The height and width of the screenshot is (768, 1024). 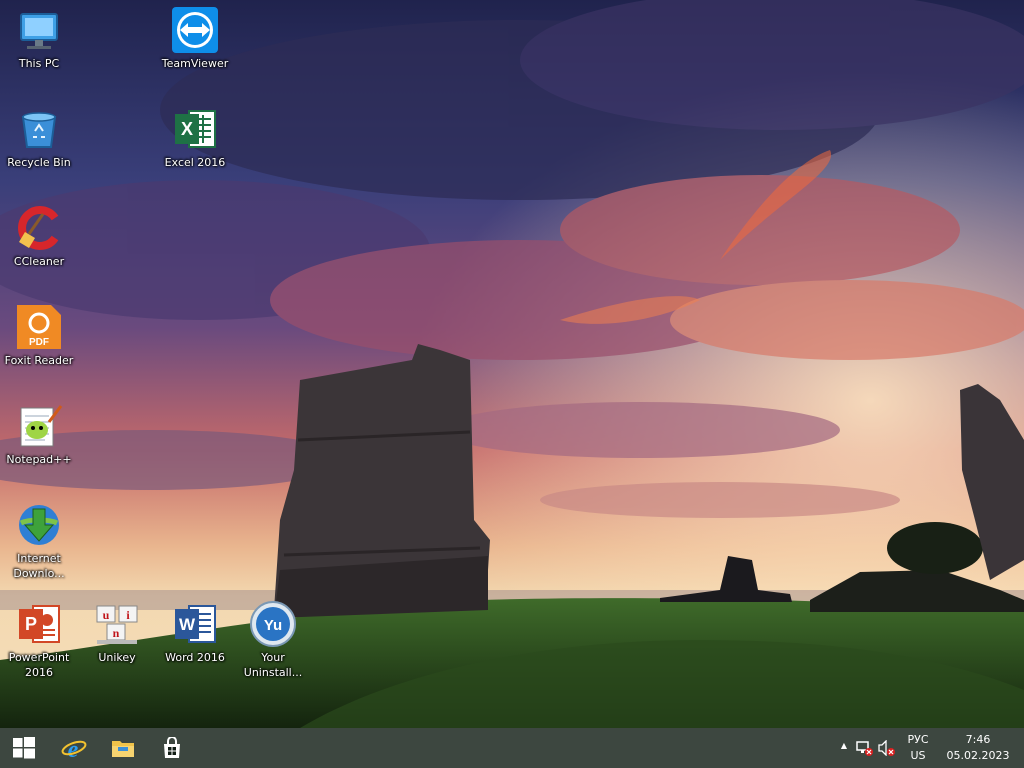 I want to click on taskbar-store, so click(x=172, y=748).